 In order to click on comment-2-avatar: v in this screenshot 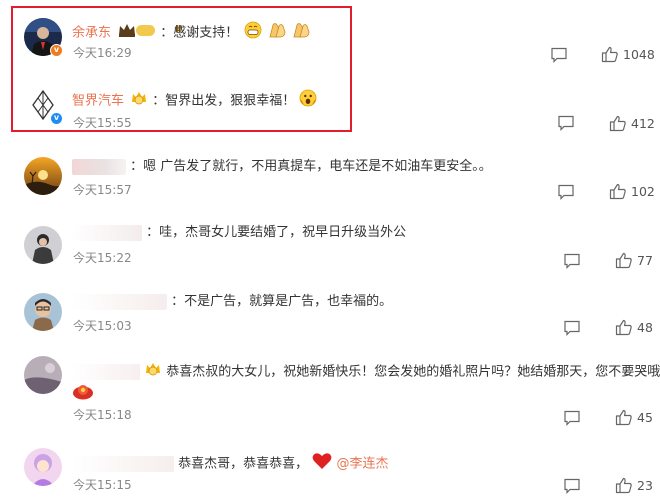, I will do `click(43, 105)`.